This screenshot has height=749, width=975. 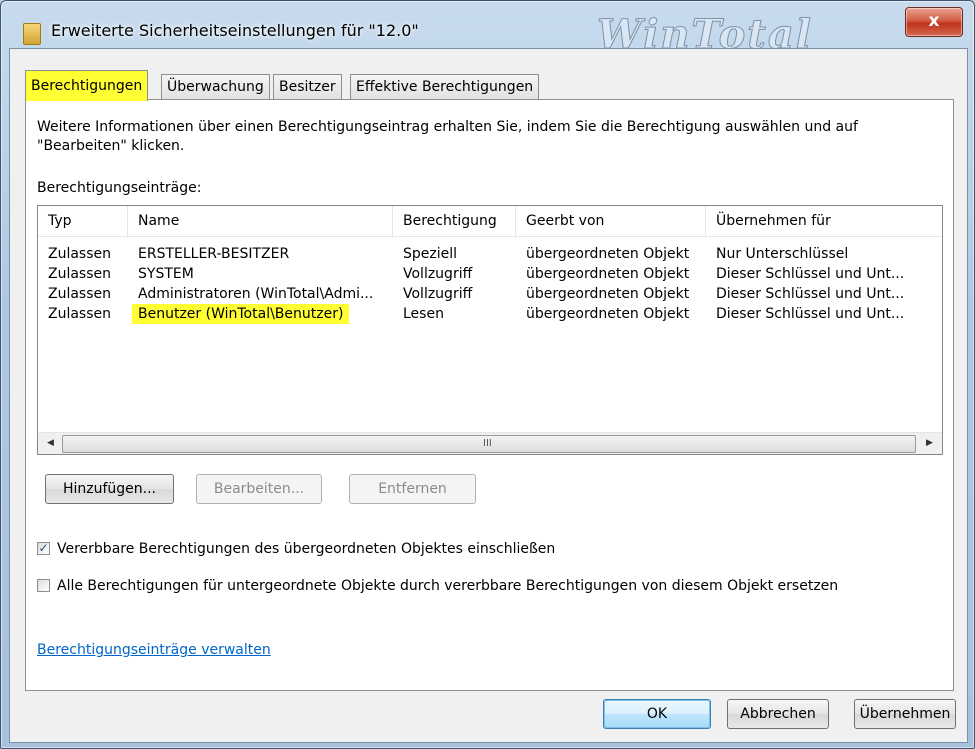 I want to click on column-header-typ: Typ, so click(x=83, y=221).